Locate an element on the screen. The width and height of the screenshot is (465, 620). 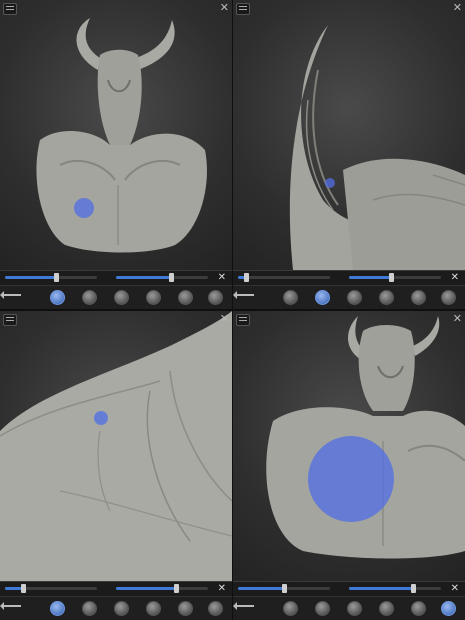
horn-mesh is located at coordinates (377, 147).